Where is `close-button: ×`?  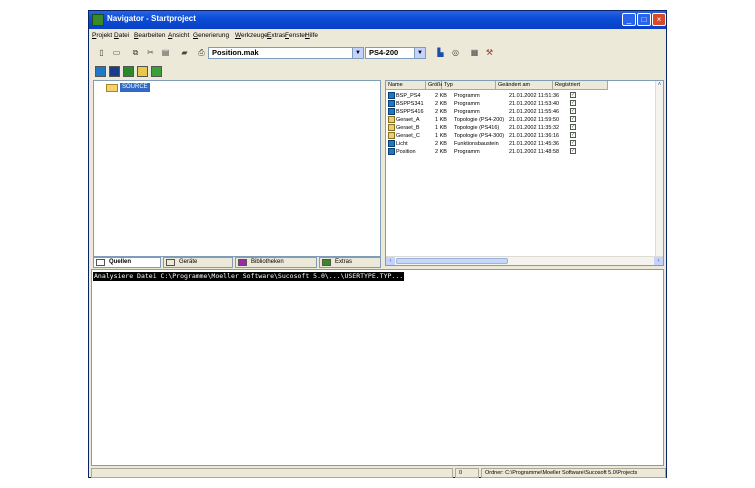
close-button: × is located at coordinates (659, 19).